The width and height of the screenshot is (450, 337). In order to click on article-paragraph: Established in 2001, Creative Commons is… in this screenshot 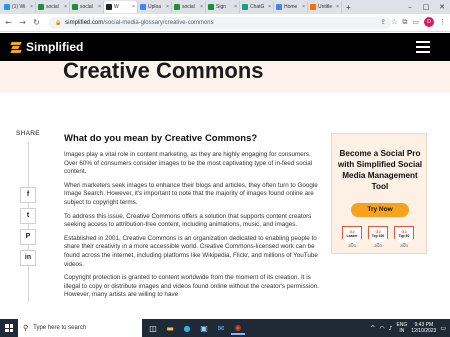, I will do `click(191, 251)`.